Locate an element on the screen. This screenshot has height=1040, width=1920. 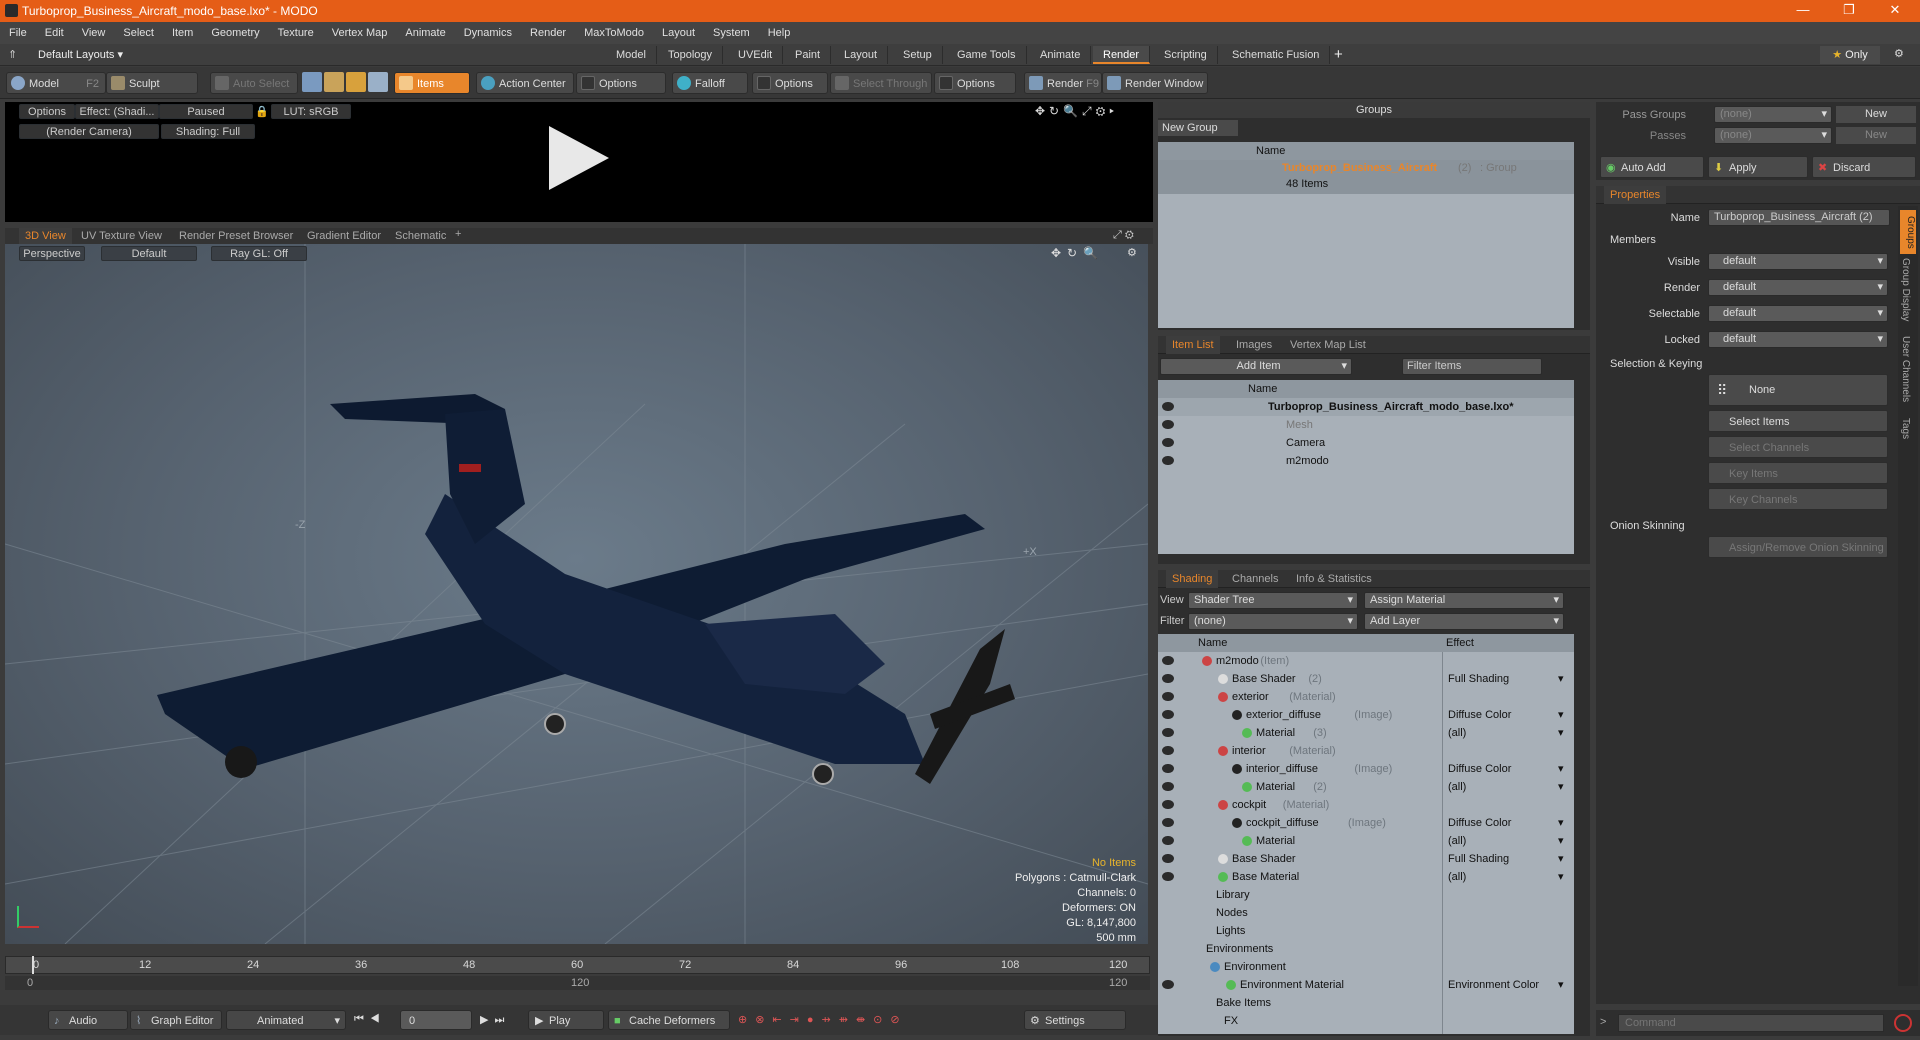
menu-dynamics: Dynamics is located at coordinates (488, 33).